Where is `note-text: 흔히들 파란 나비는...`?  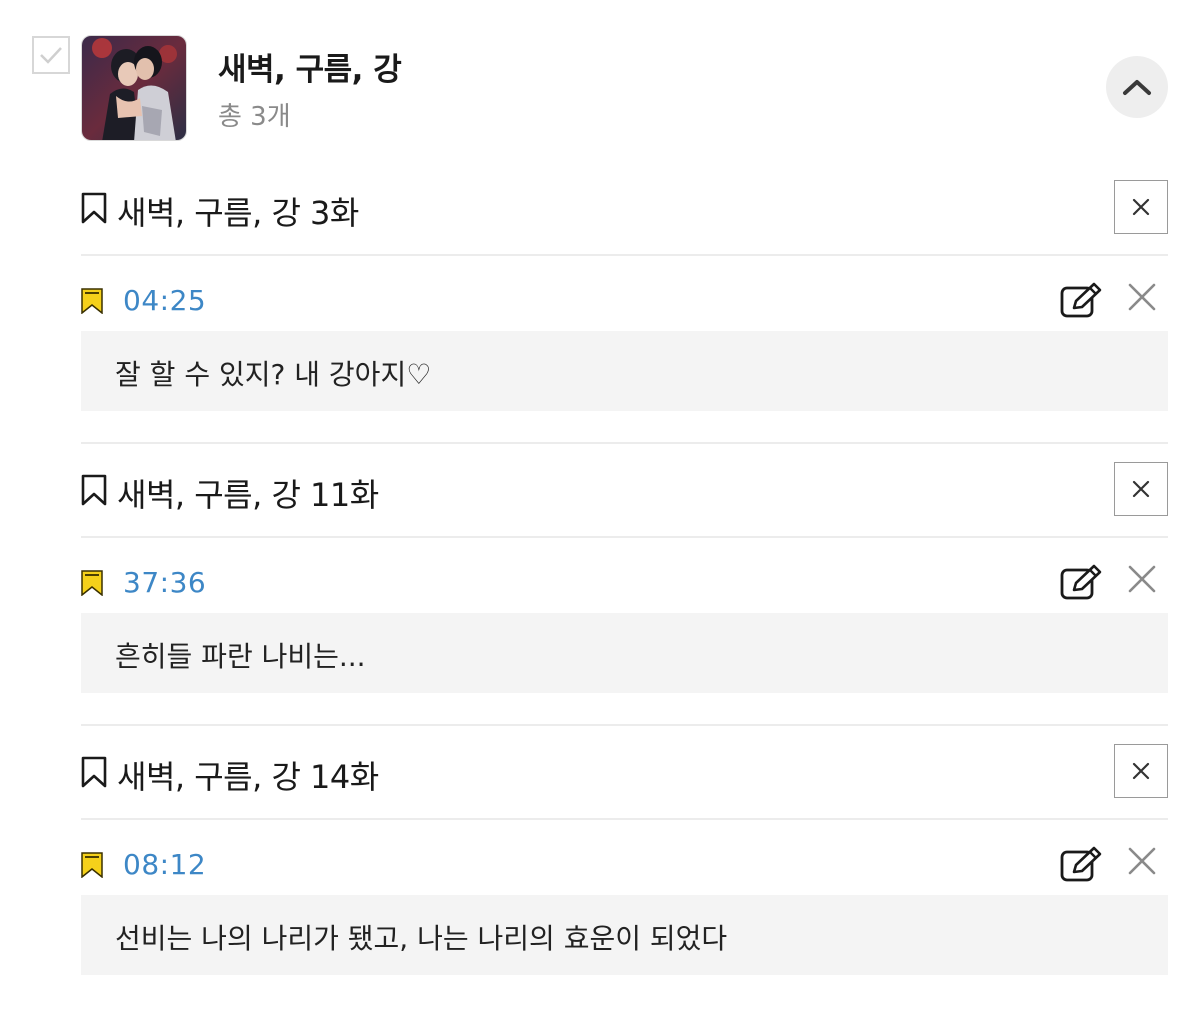 note-text: 흔히들 파란 나비는... is located at coordinates (240, 656).